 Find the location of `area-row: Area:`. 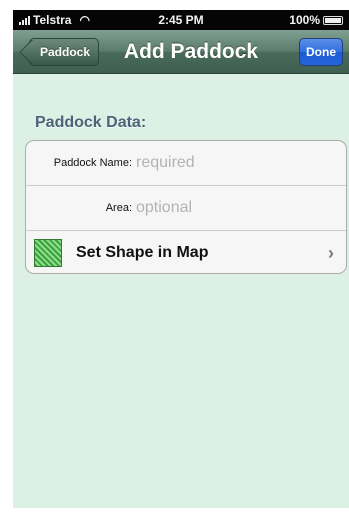

area-row: Area: is located at coordinates (186, 208).